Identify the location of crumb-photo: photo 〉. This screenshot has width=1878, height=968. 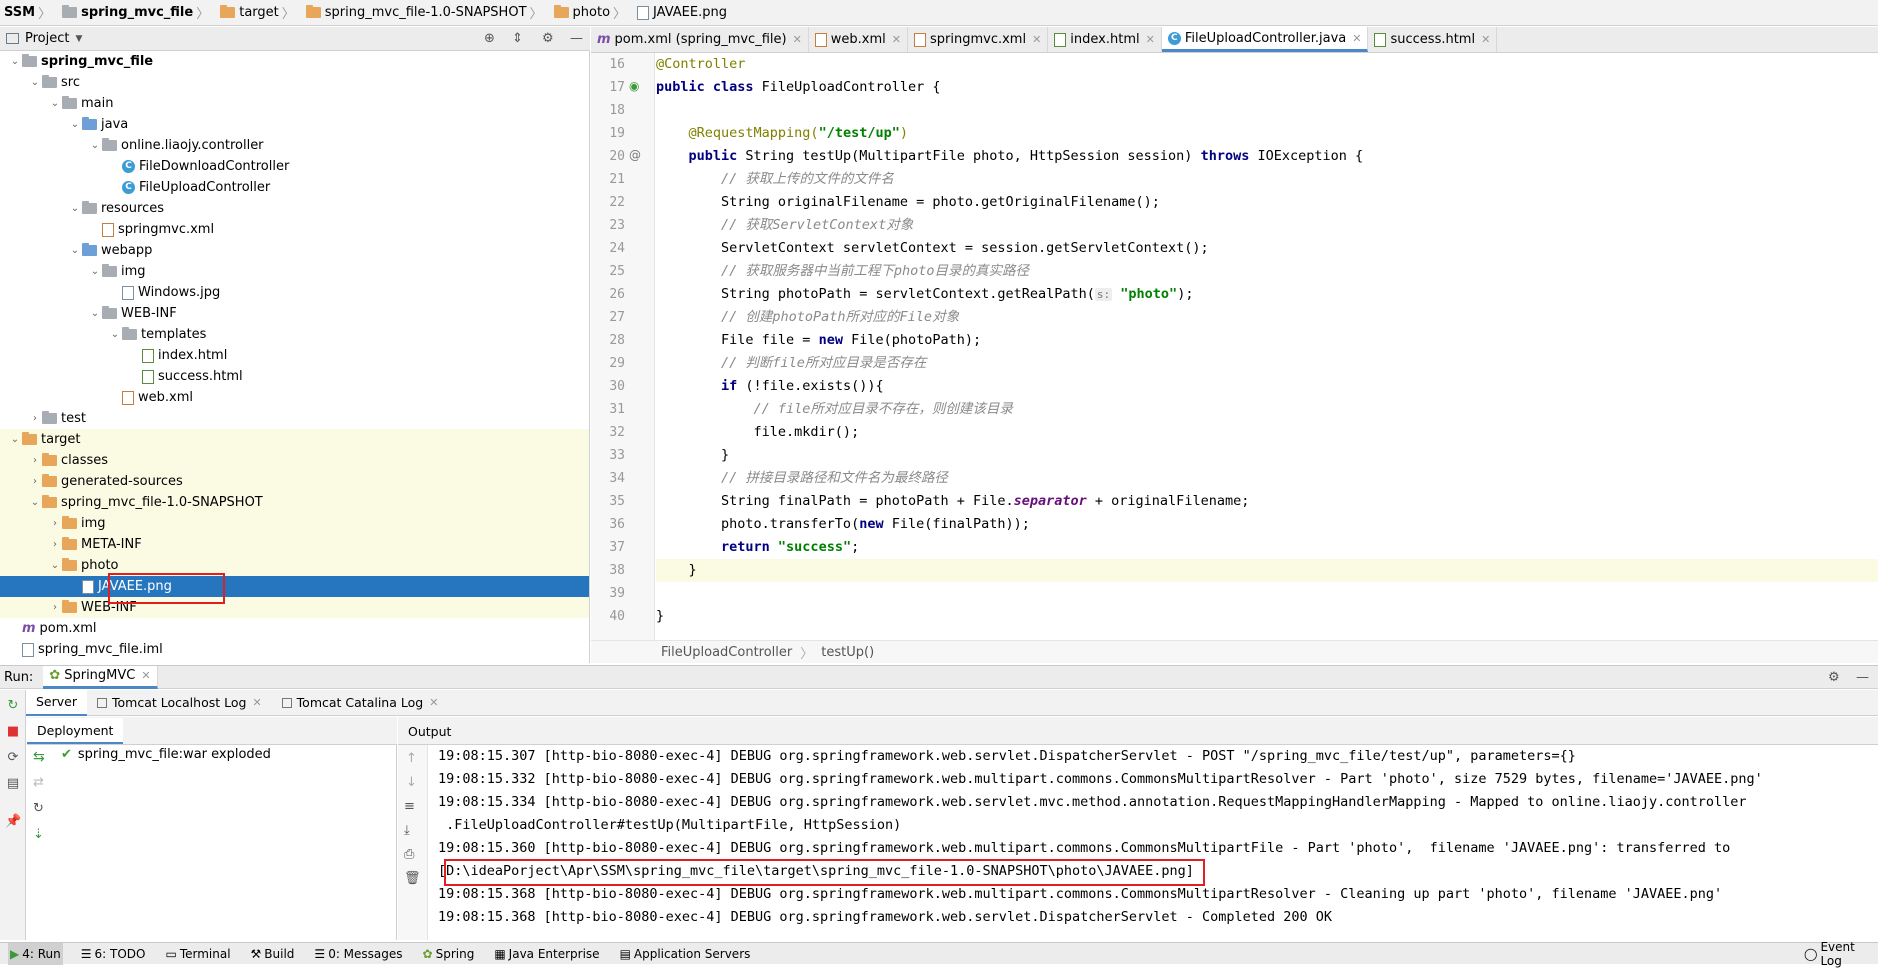
(592, 12).